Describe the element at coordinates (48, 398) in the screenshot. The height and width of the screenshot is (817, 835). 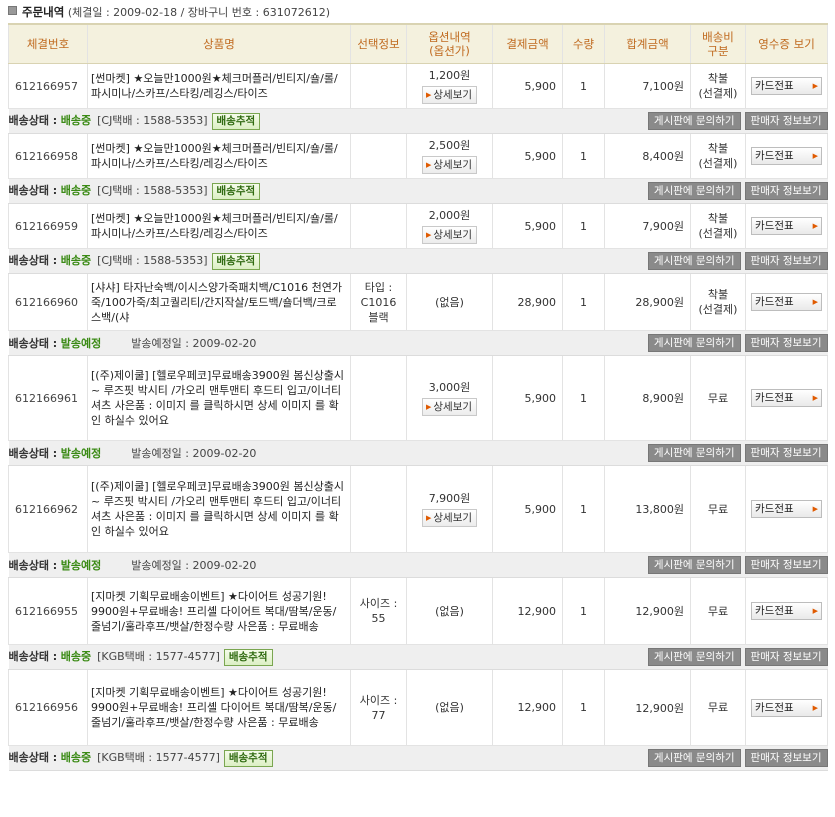
I see `order-number: 612166961` at that location.